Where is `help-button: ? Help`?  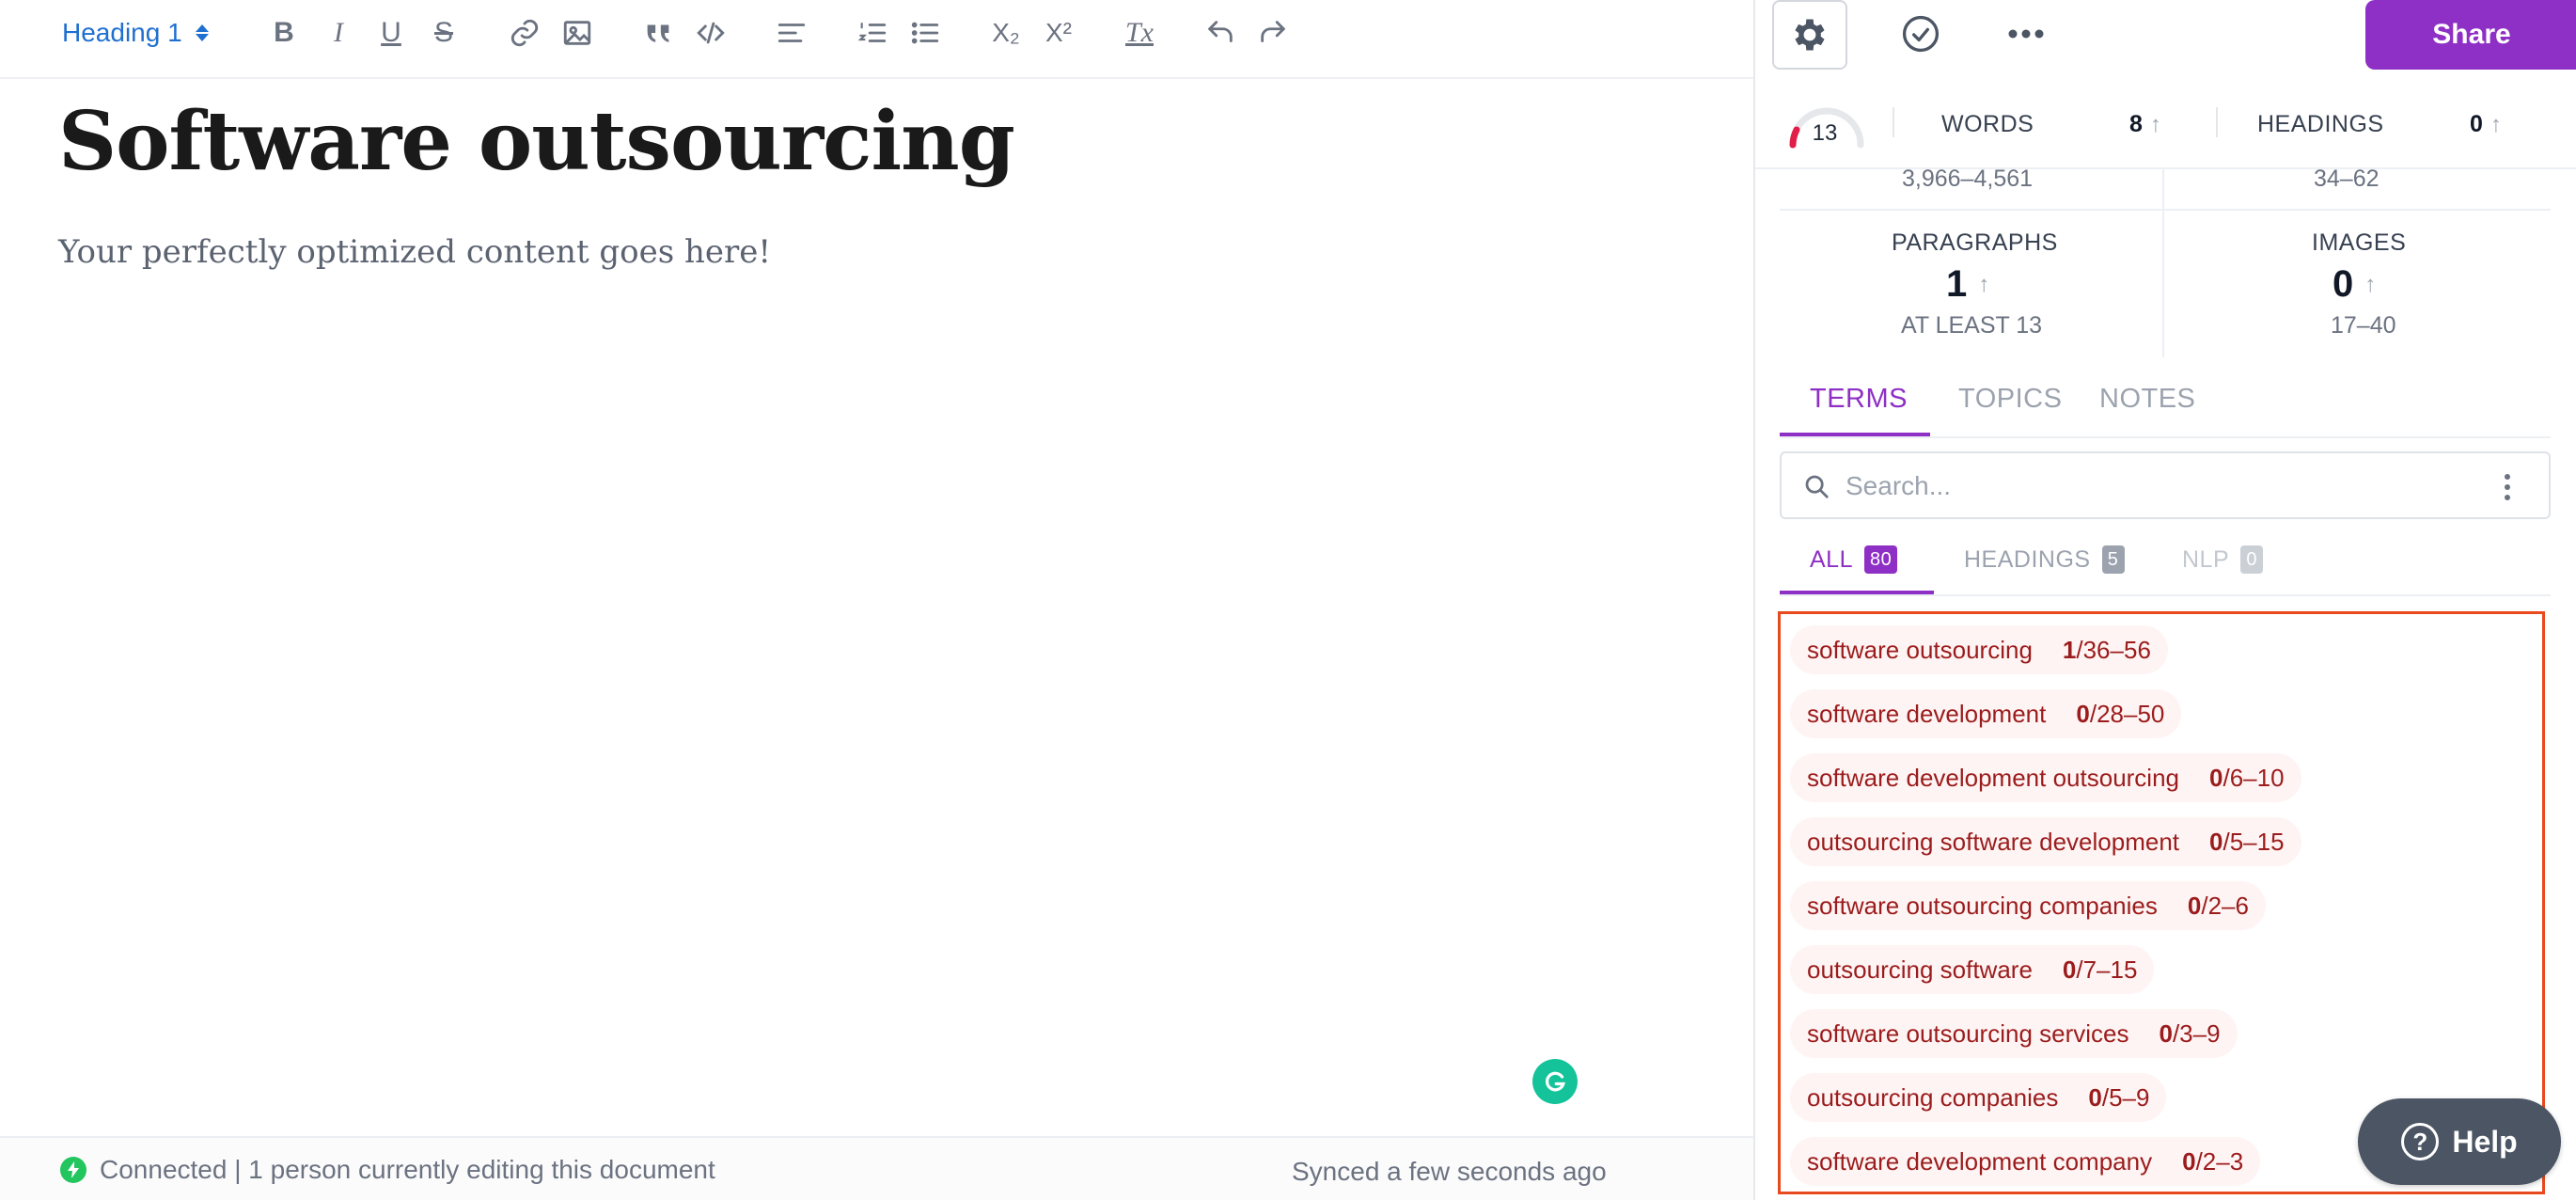
help-button: ? Help is located at coordinates (2460, 1141).